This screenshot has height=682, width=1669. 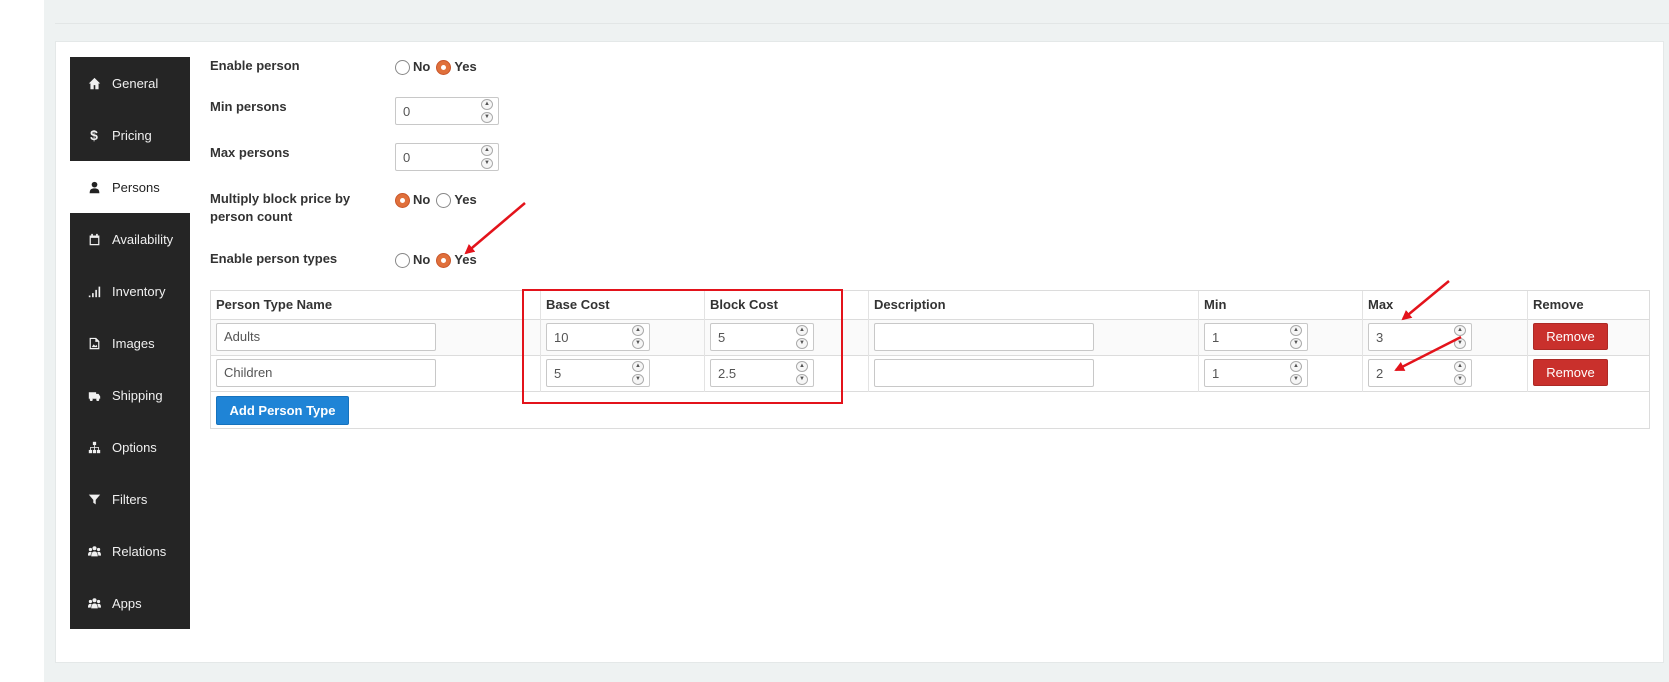 What do you see at coordinates (94, 343) in the screenshot?
I see `image-file-icon` at bounding box center [94, 343].